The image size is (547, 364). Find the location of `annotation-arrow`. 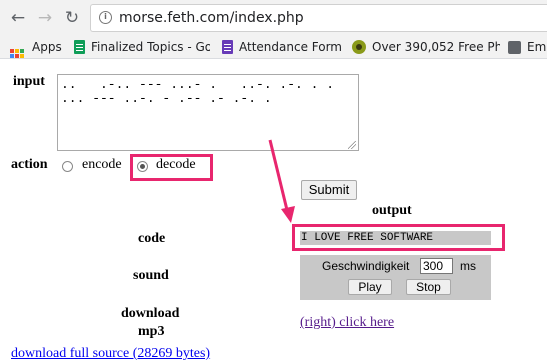

annotation-arrow is located at coordinates (281, 181).